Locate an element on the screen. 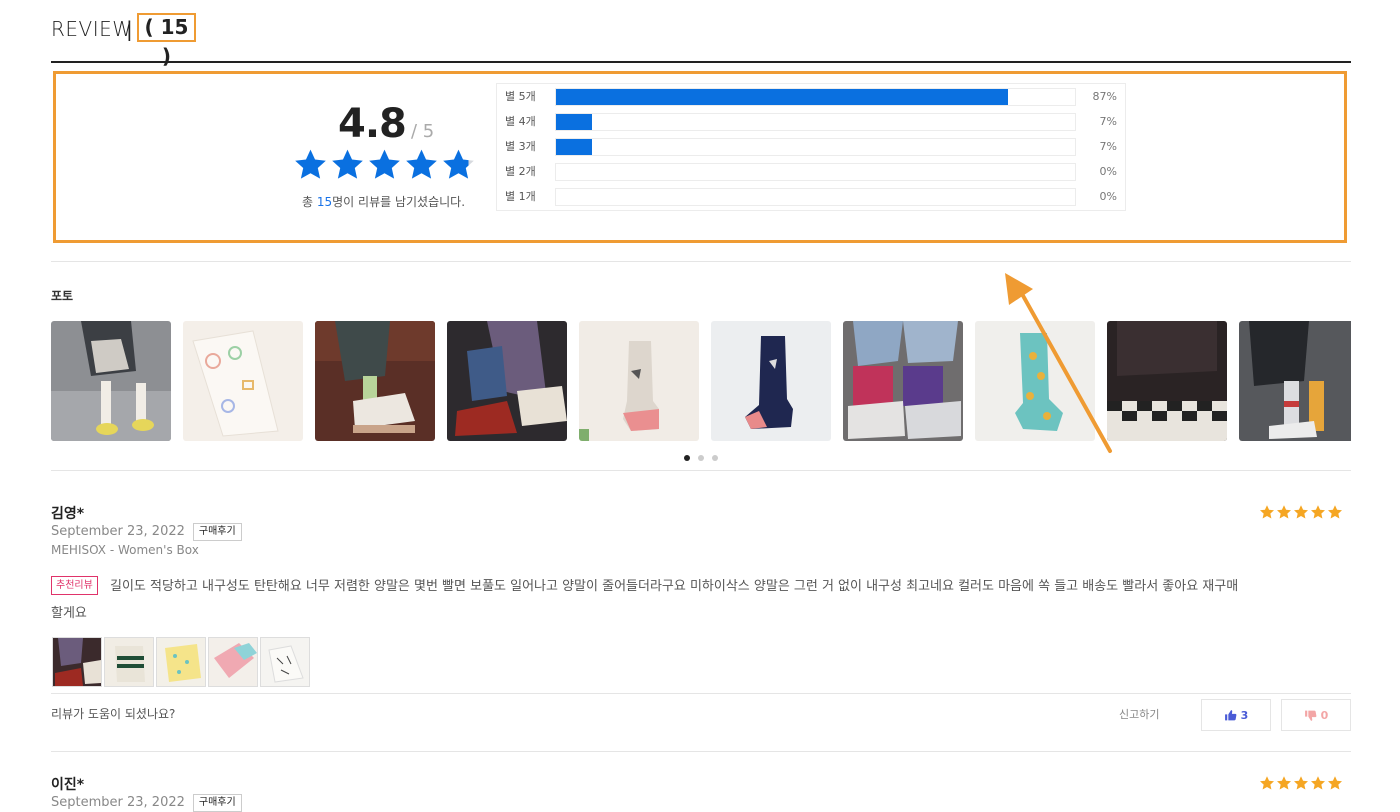  helpful-dislike-button: 0 is located at coordinates (1316, 715).